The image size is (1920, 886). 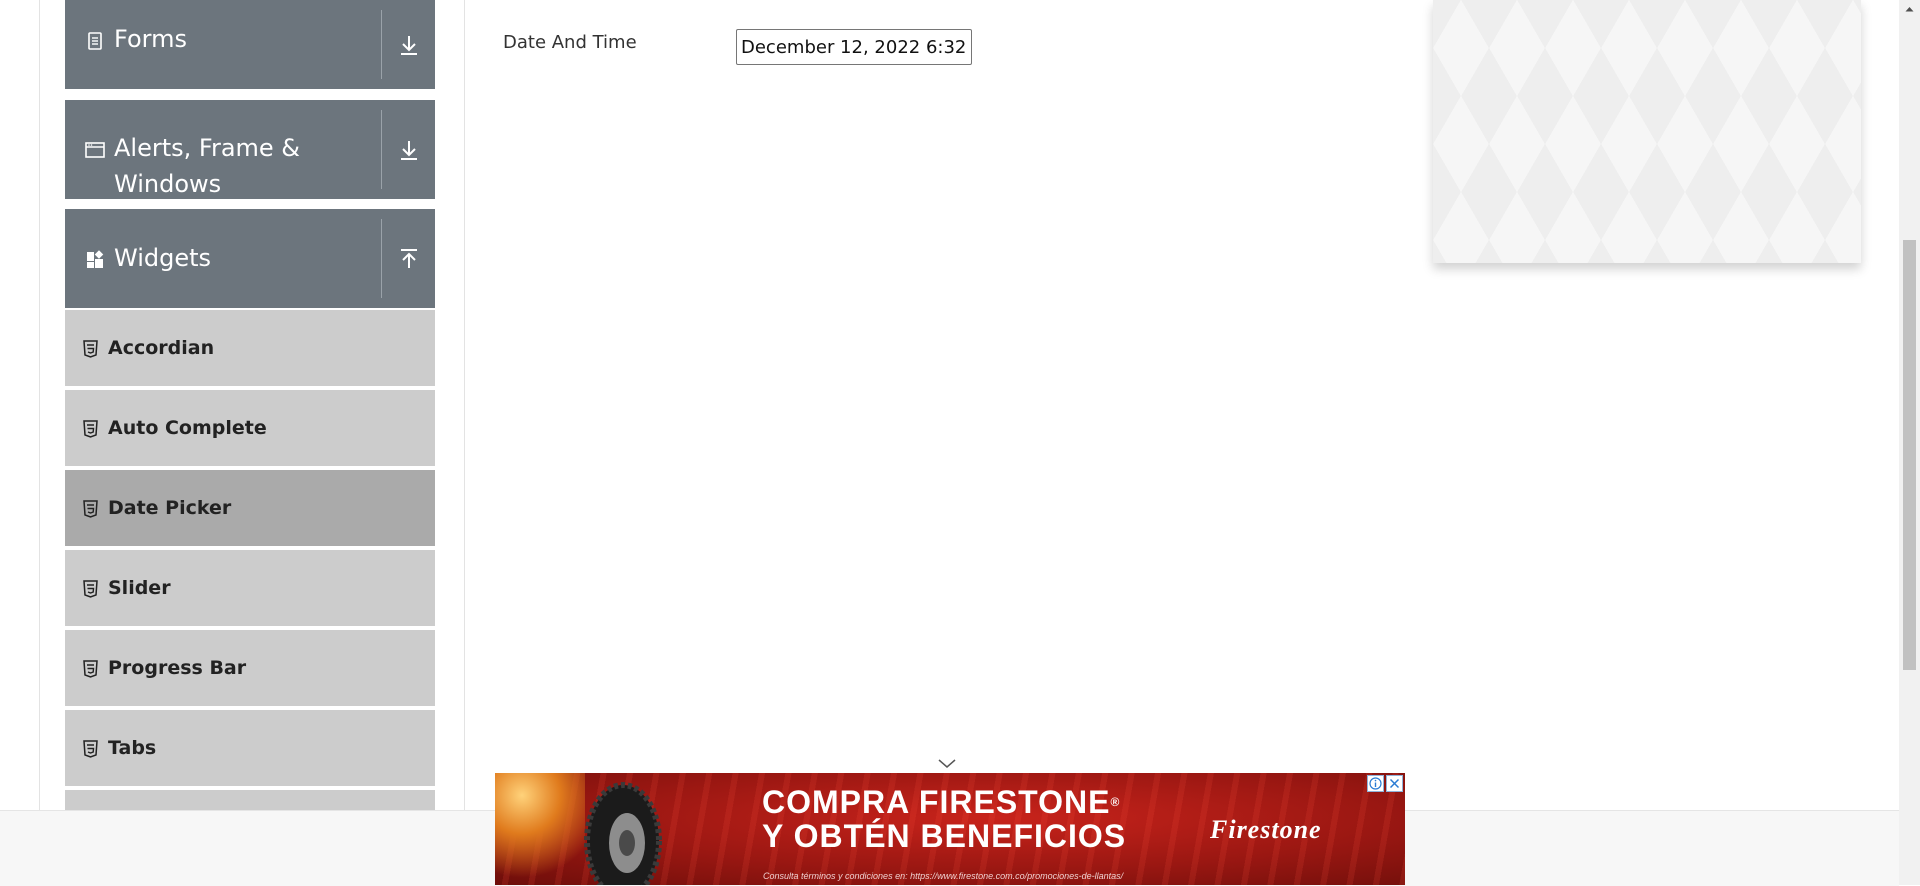 I want to click on collapse-toggle, so click(x=408, y=258).